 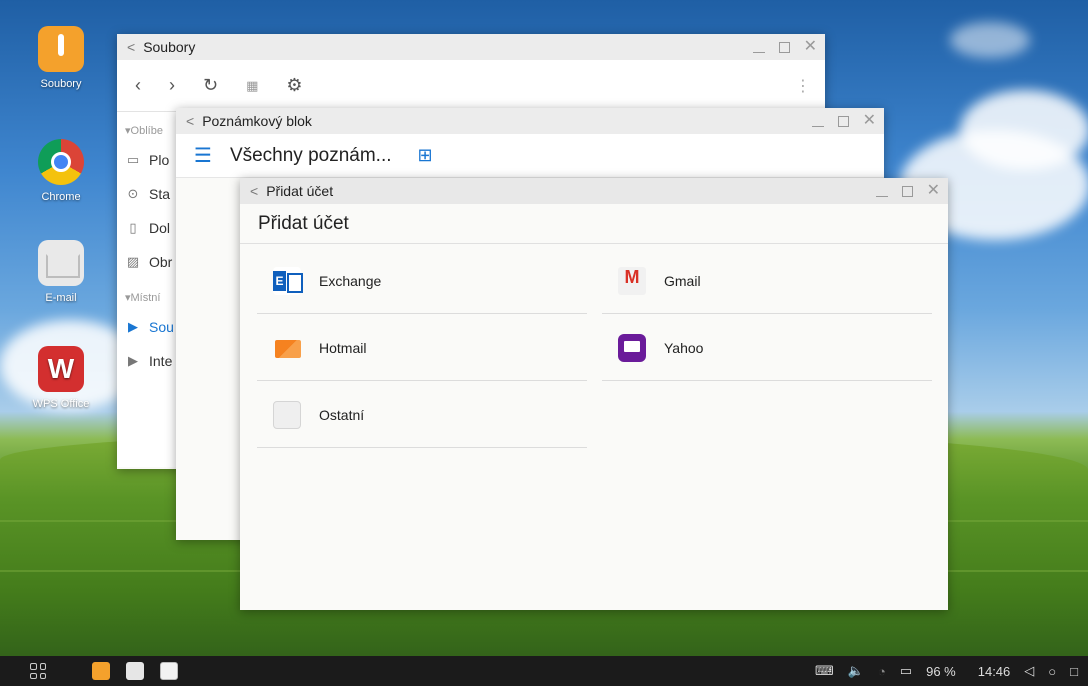 What do you see at coordinates (147, 327) in the screenshot?
I see `sidebar-item-files: ▶ Sou` at bounding box center [147, 327].